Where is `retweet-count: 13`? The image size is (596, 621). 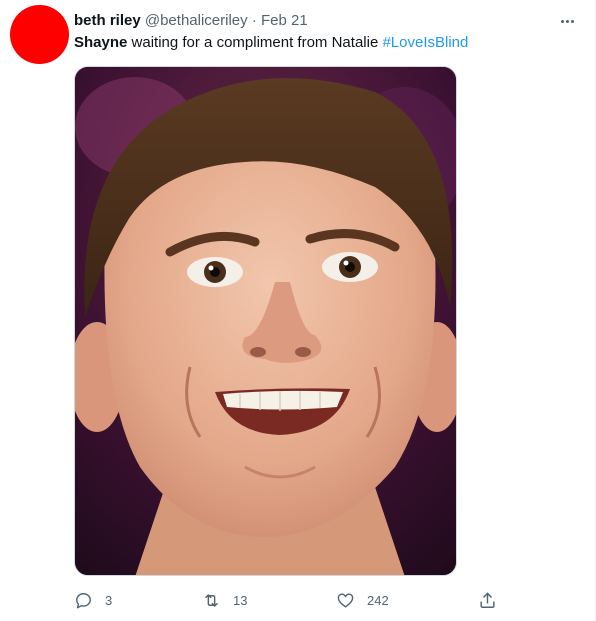
retweet-count: 13 is located at coordinates (240, 600).